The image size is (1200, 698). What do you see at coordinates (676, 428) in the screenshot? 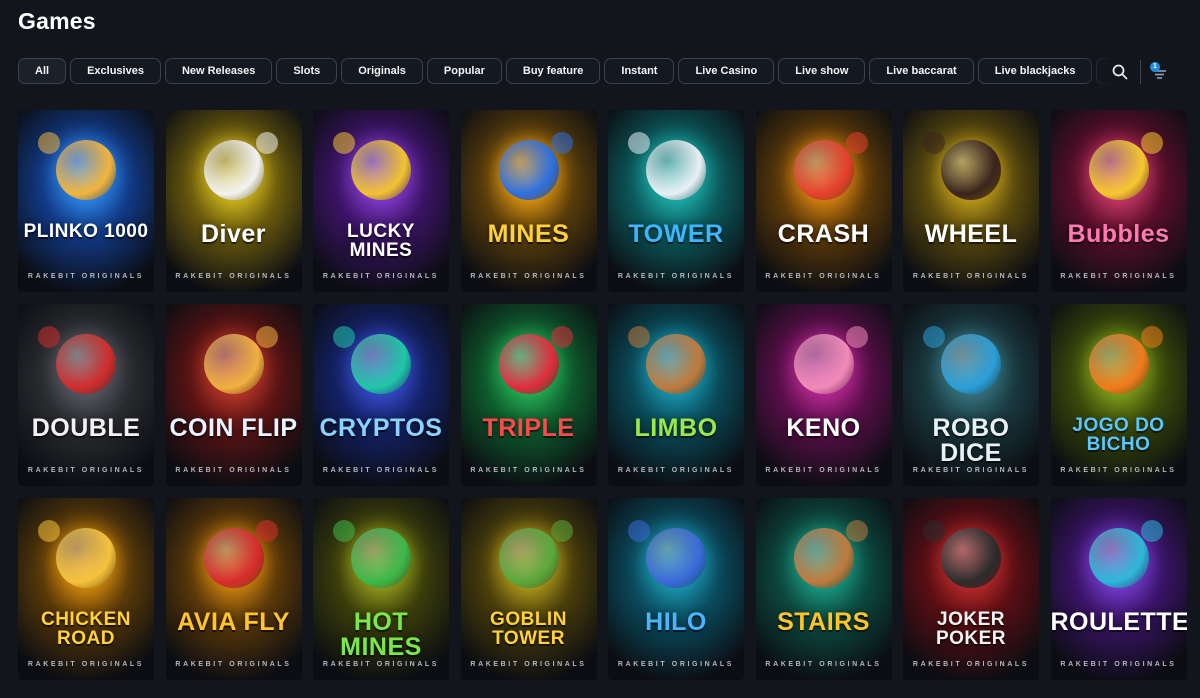
I see `game-logo-title: LIMBO` at bounding box center [676, 428].